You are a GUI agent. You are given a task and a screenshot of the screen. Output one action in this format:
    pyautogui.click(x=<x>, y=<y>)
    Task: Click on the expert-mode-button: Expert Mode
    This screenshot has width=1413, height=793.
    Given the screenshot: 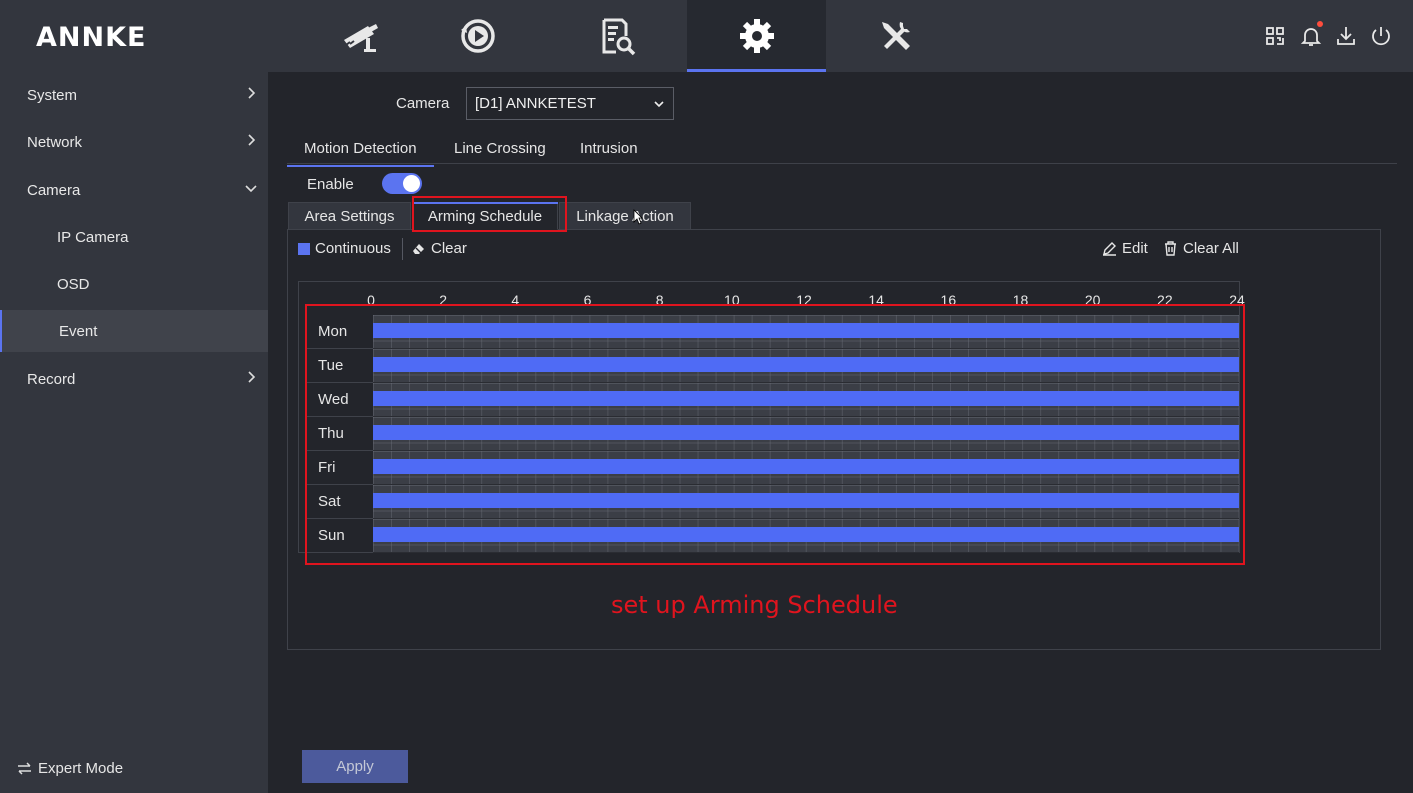 What is the action you would take?
    pyautogui.click(x=70, y=768)
    